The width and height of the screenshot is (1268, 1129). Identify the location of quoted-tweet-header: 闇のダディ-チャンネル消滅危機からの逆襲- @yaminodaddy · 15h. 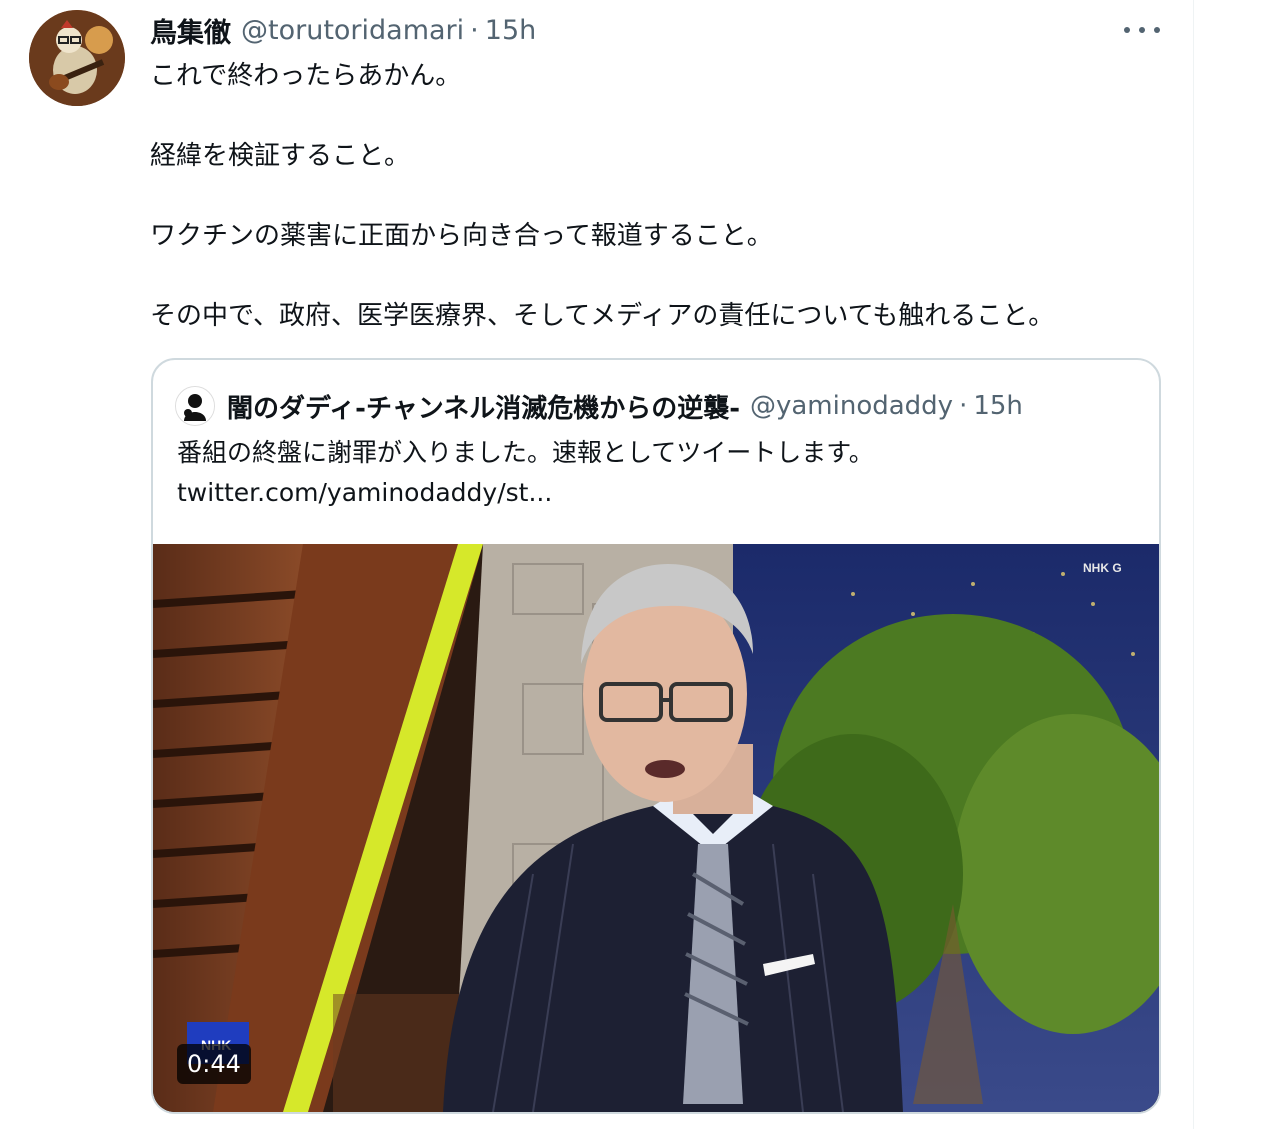
(599, 406).